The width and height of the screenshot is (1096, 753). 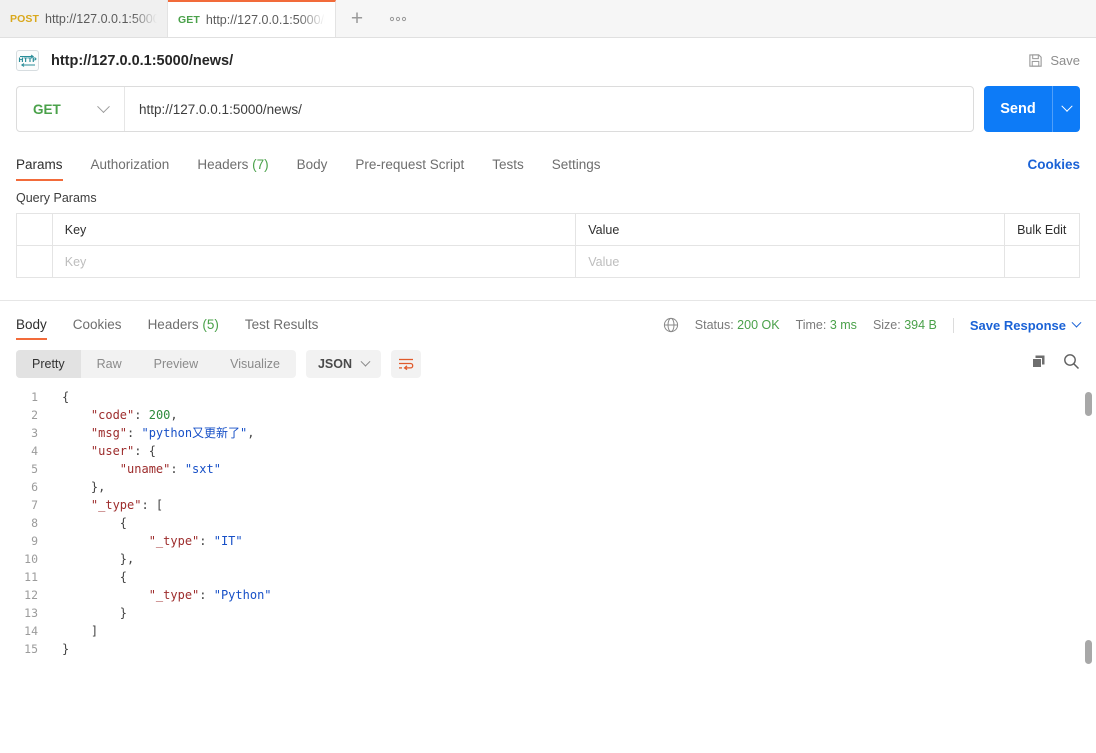 What do you see at coordinates (508, 164) in the screenshot?
I see `tab-label: Tests` at bounding box center [508, 164].